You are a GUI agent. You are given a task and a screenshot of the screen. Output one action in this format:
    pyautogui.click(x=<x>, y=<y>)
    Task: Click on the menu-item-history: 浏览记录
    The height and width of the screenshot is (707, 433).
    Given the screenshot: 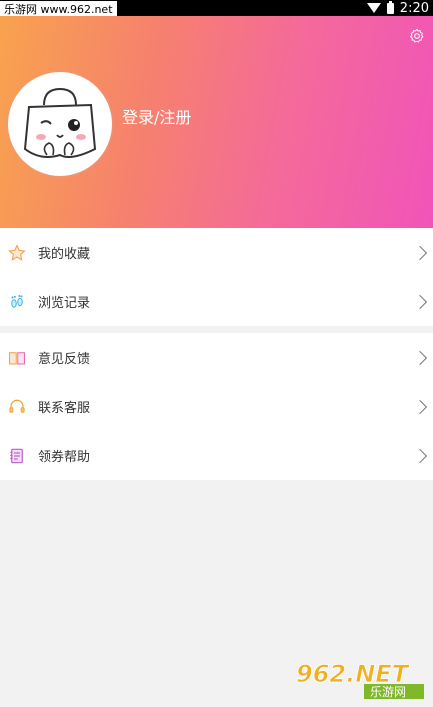 What is the action you would take?
    pyautogui.click(x=216, y=301)
    